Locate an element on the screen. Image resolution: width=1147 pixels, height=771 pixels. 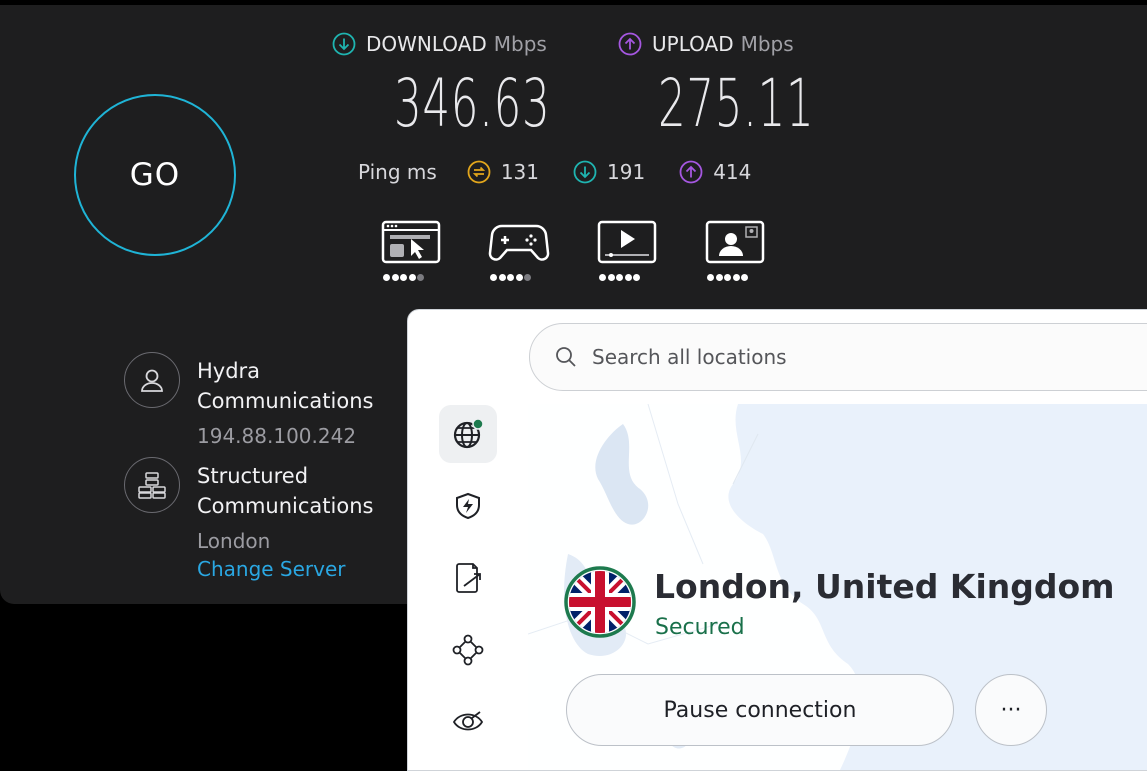
isp-ip: 194.88.100.242 is located at coordinates (277, 436).